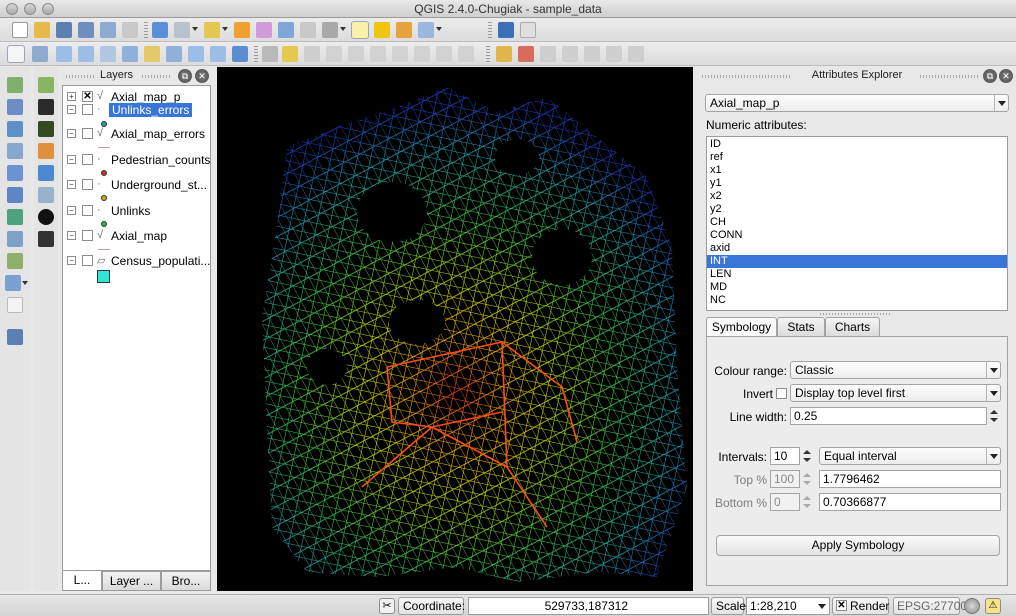 The height and width of the screenshot is (616, 1016). I want to click on plugin-manager-icon, so click(46, 85).